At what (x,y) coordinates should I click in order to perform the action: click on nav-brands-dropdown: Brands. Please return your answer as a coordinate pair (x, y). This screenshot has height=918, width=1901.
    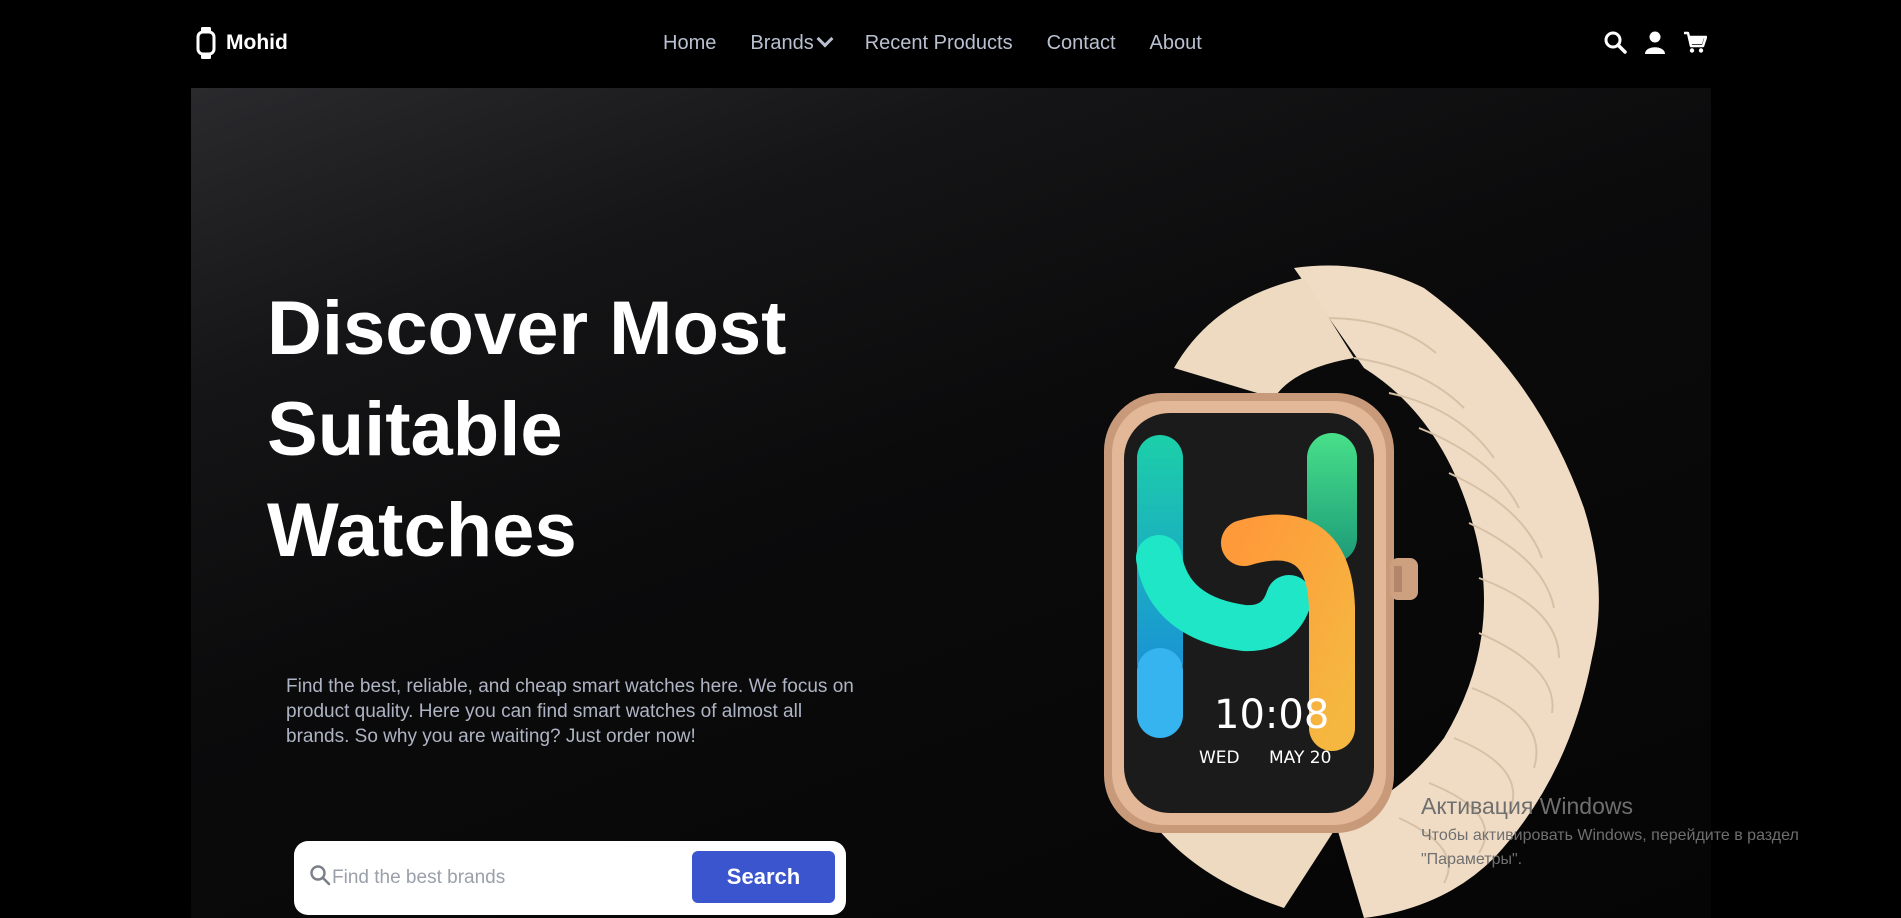
    Looking at the image, I should click on (792, 42).